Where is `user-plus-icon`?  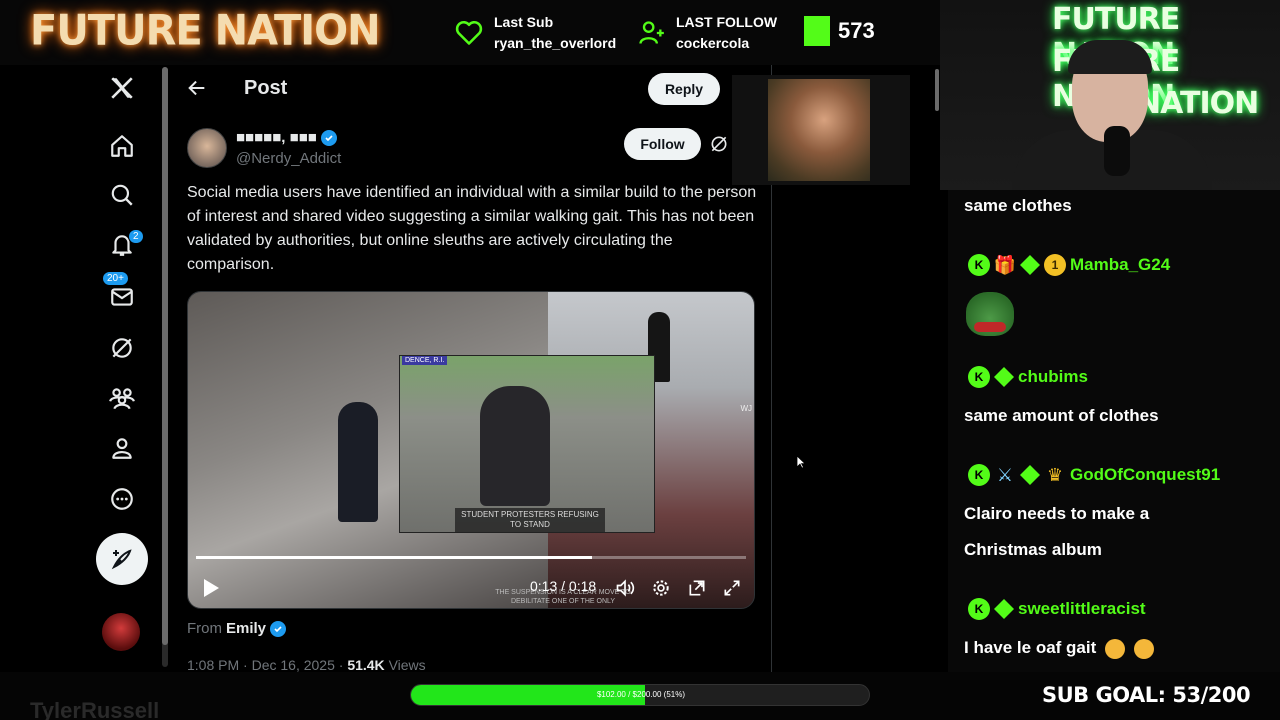
user-plus-icon is located at coordinates (651, 33).